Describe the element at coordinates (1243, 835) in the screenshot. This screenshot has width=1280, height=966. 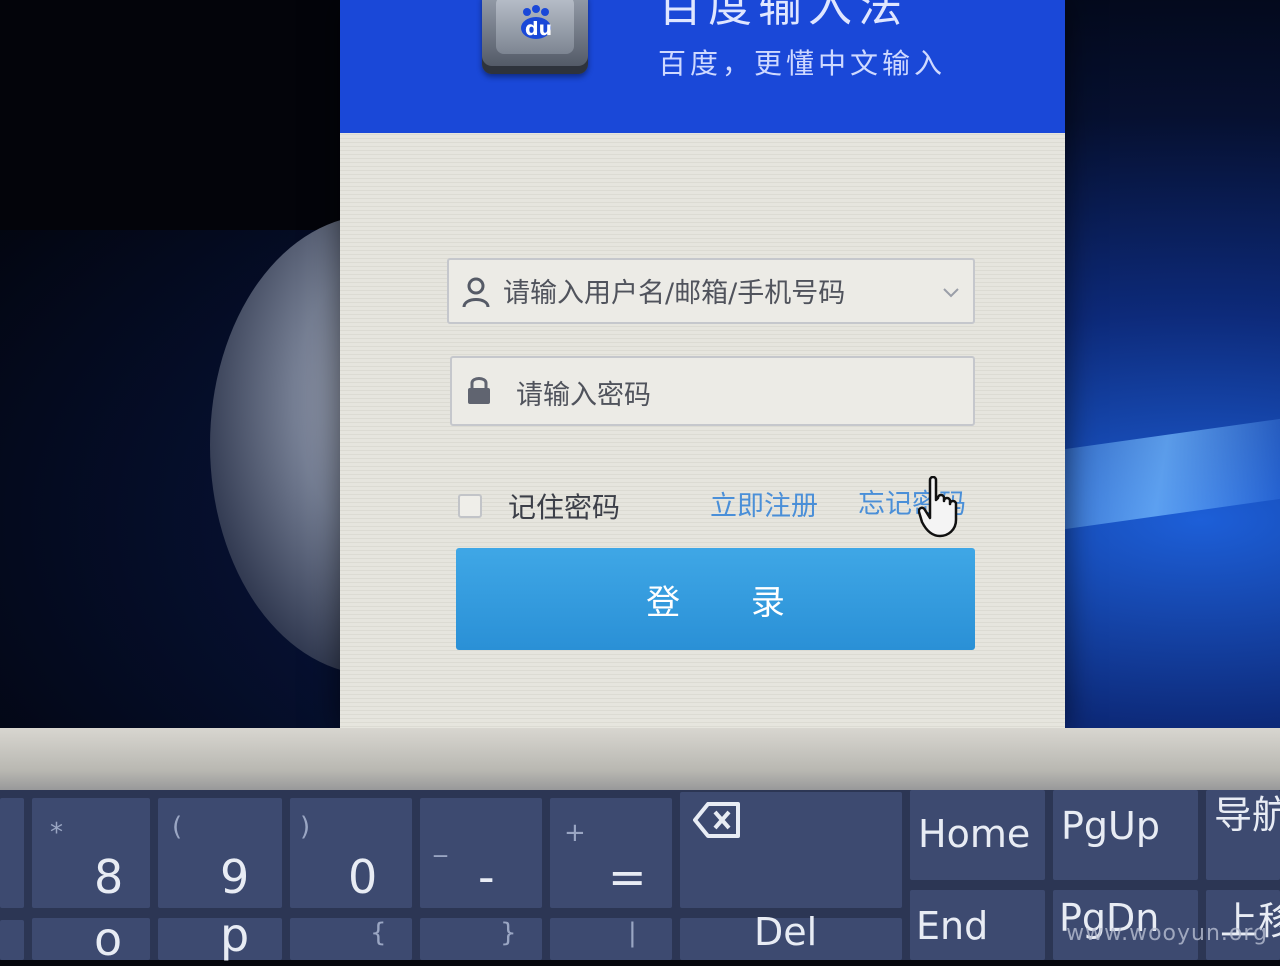
I see `key-nav: 导航` at that location.